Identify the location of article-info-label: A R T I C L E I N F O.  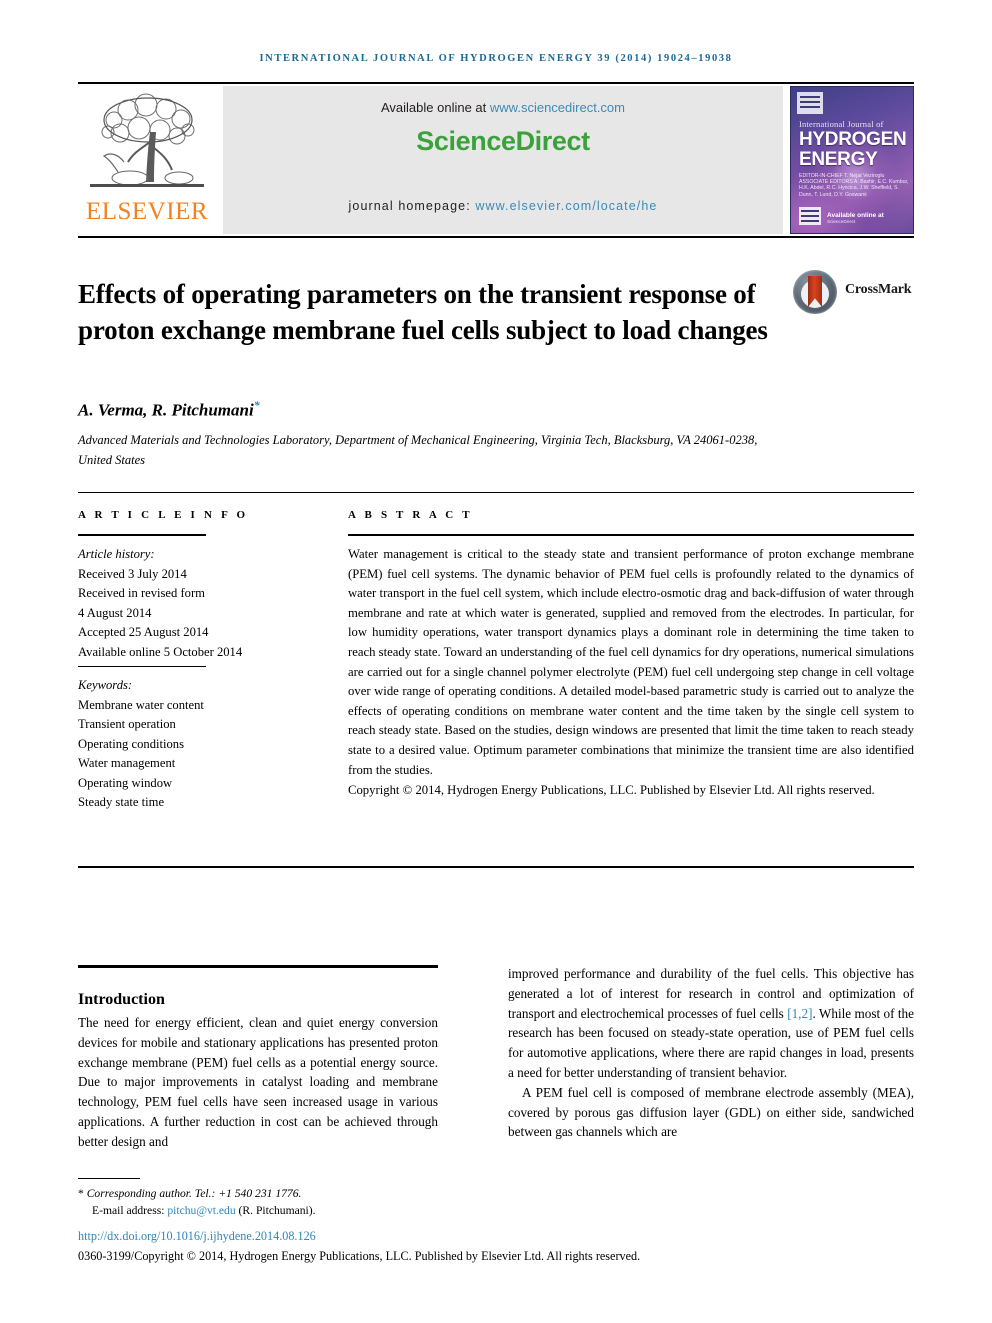
(163, 515).